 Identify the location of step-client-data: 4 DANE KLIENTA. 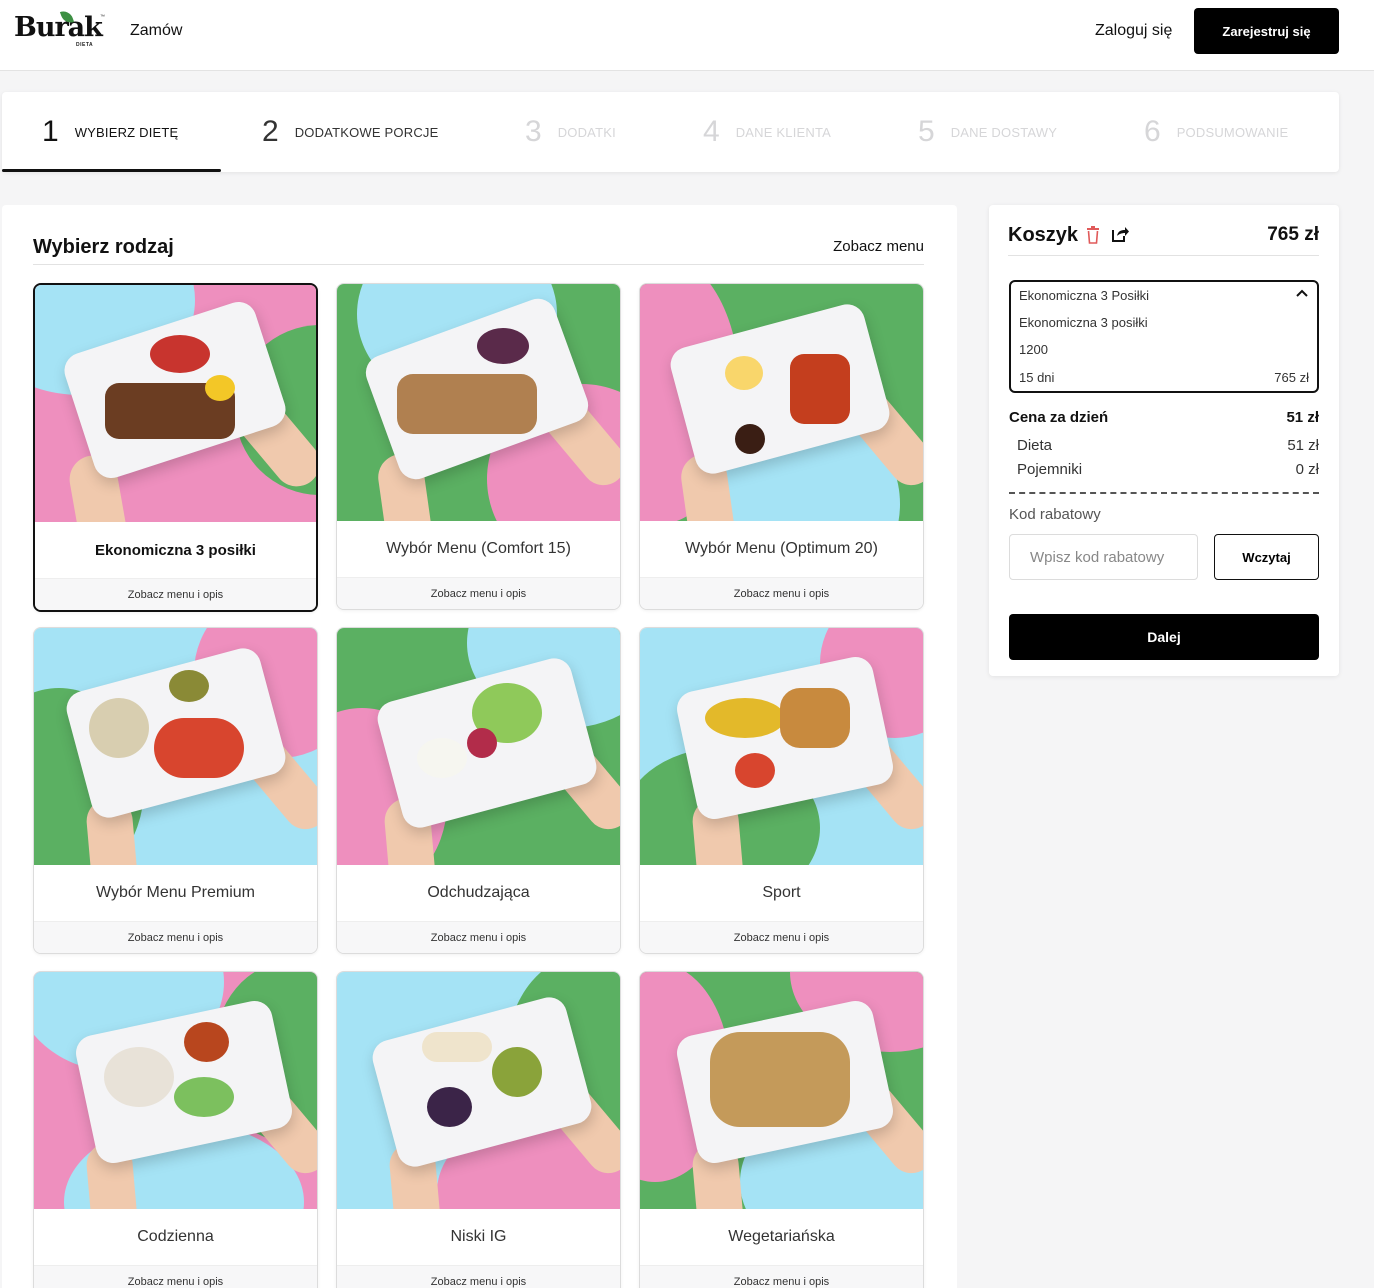
(770, 132).